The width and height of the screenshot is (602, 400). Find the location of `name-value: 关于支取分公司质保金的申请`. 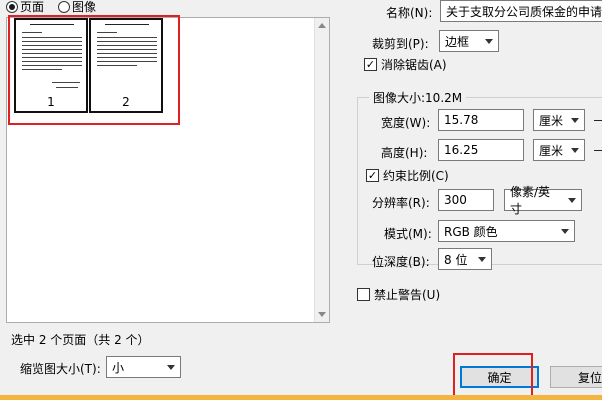

name-value: 关于支取分公司质保金的申请 is located at coordinates (524, 11).